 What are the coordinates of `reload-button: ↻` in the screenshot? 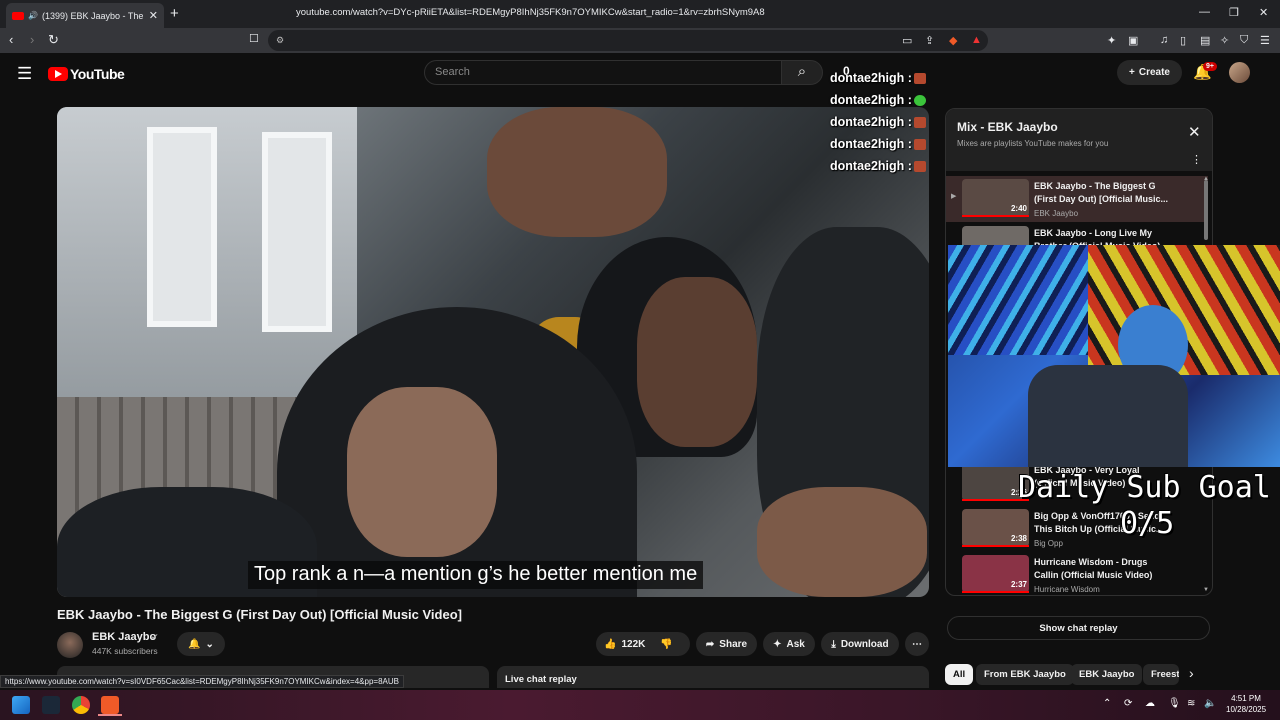 It's located at (53, 40).